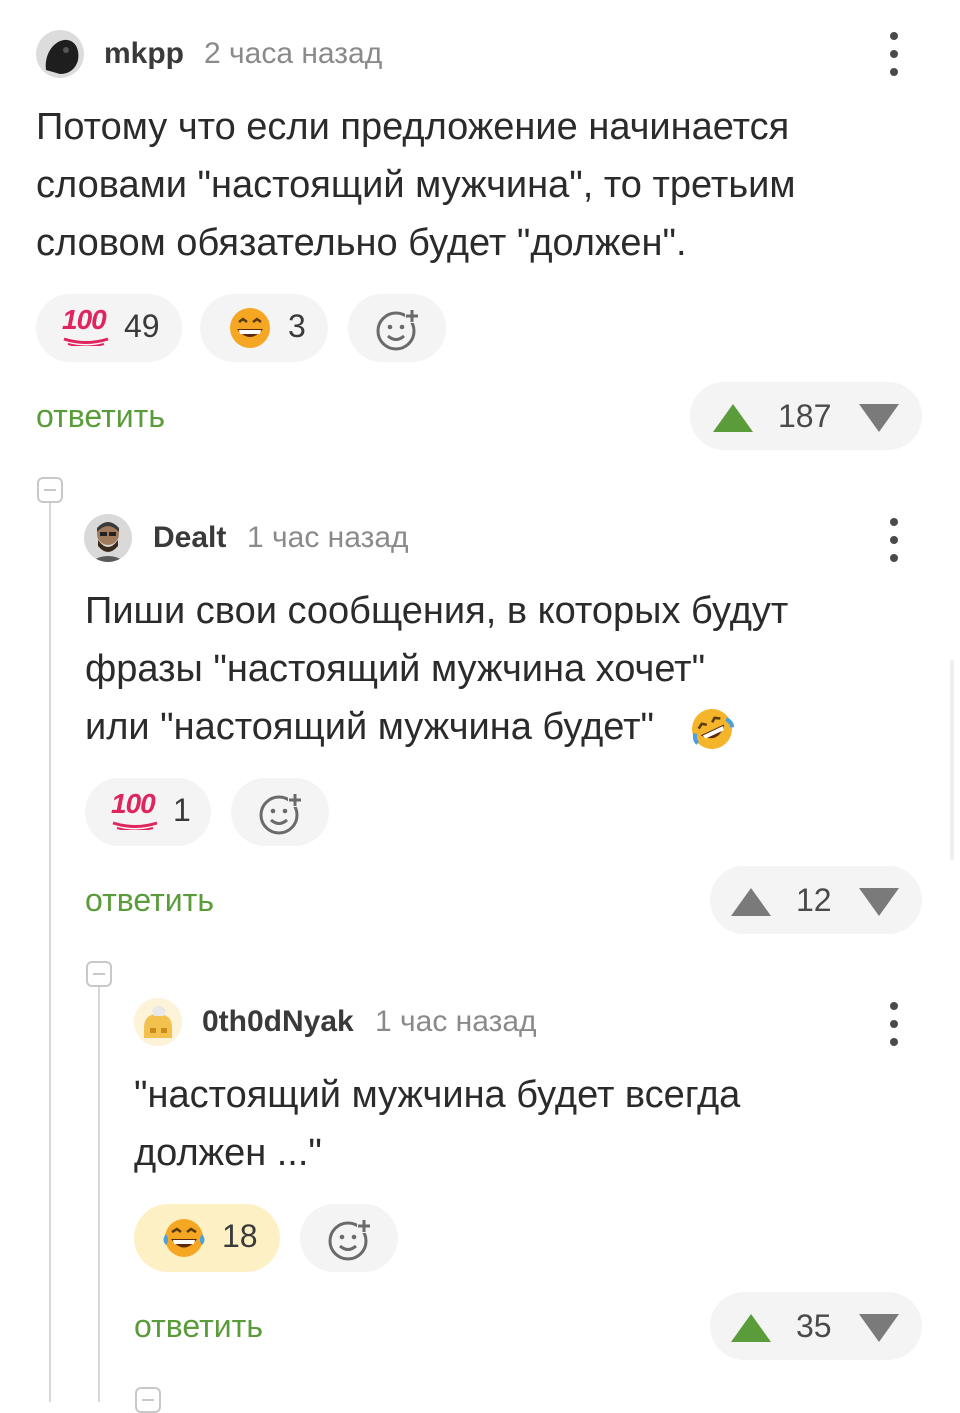  I want to click on reaction-tears-of-joy: 18, so click(207, 1238).